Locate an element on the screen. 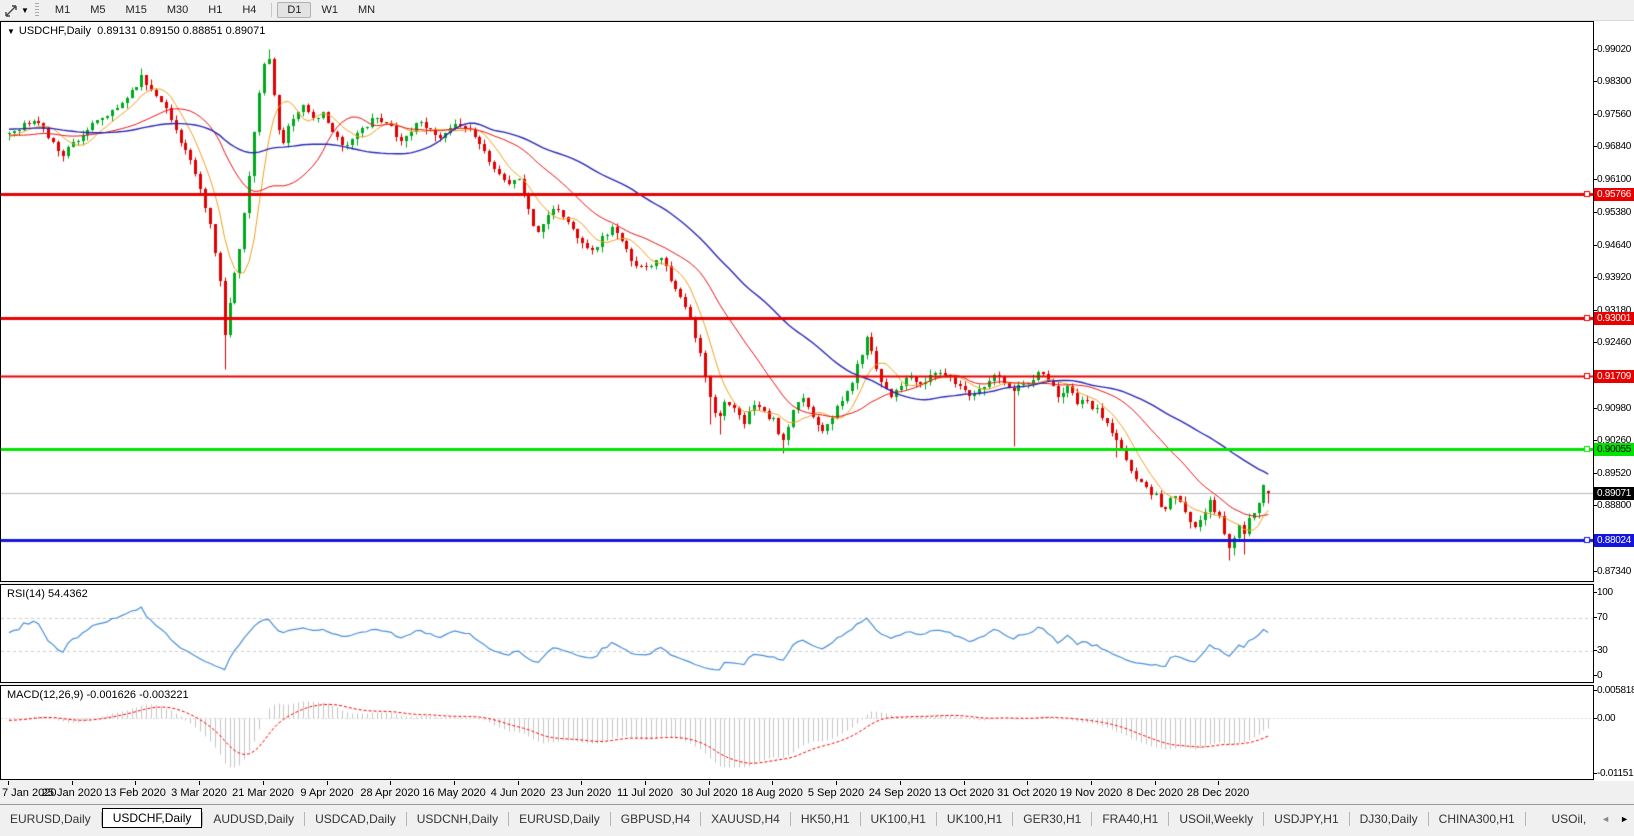 This screenshot has height=836, width=1634. price-axis-tick: 0.99020 is located at coordinates (1614, 49).